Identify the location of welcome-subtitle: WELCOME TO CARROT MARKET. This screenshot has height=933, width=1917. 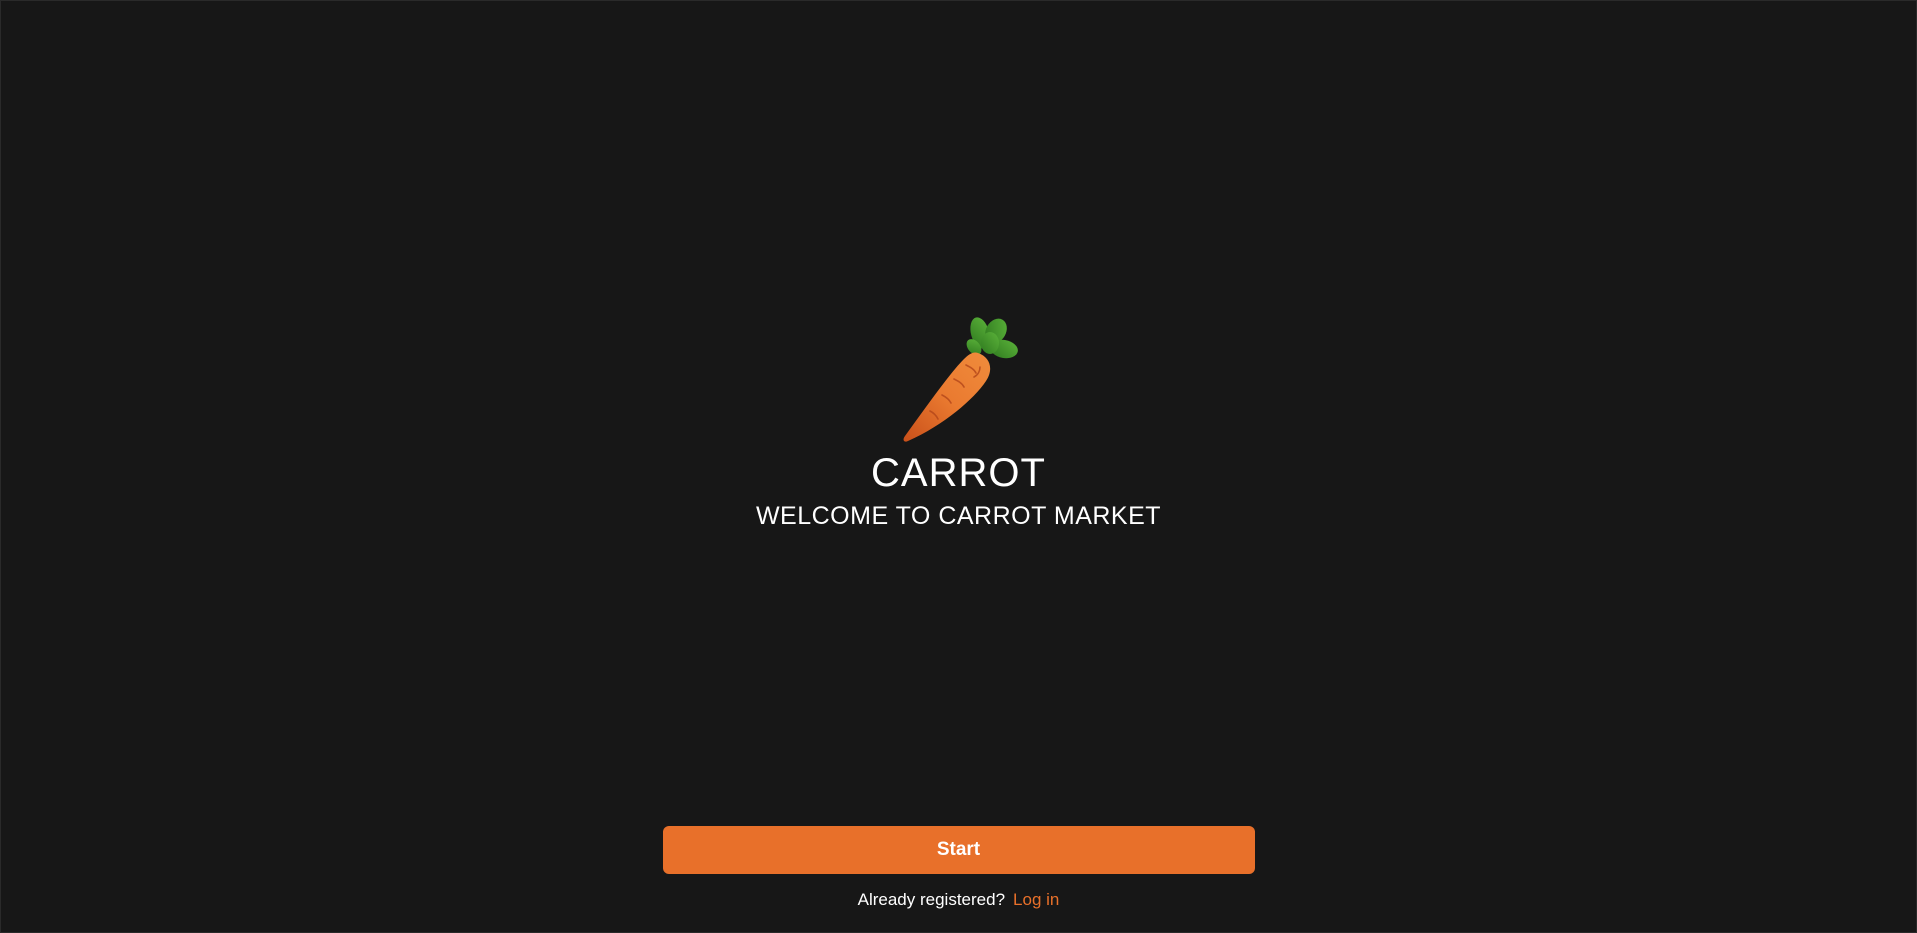
(958, 516).